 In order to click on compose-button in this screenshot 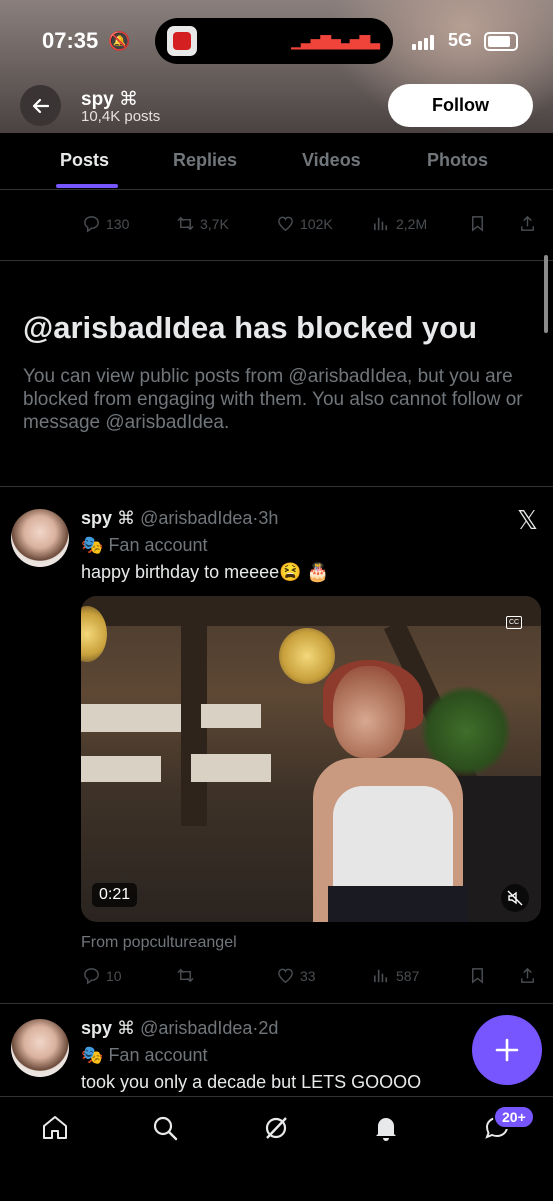, I will do `click(507, 1050)`.